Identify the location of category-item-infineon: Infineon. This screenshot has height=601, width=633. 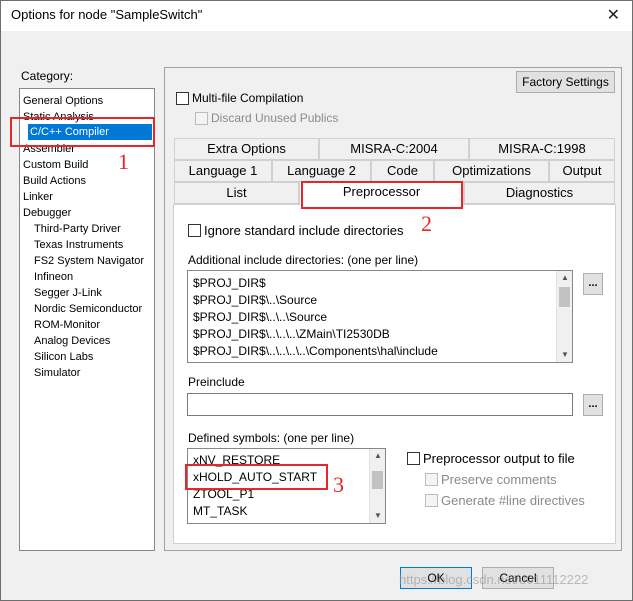
(87, 277).